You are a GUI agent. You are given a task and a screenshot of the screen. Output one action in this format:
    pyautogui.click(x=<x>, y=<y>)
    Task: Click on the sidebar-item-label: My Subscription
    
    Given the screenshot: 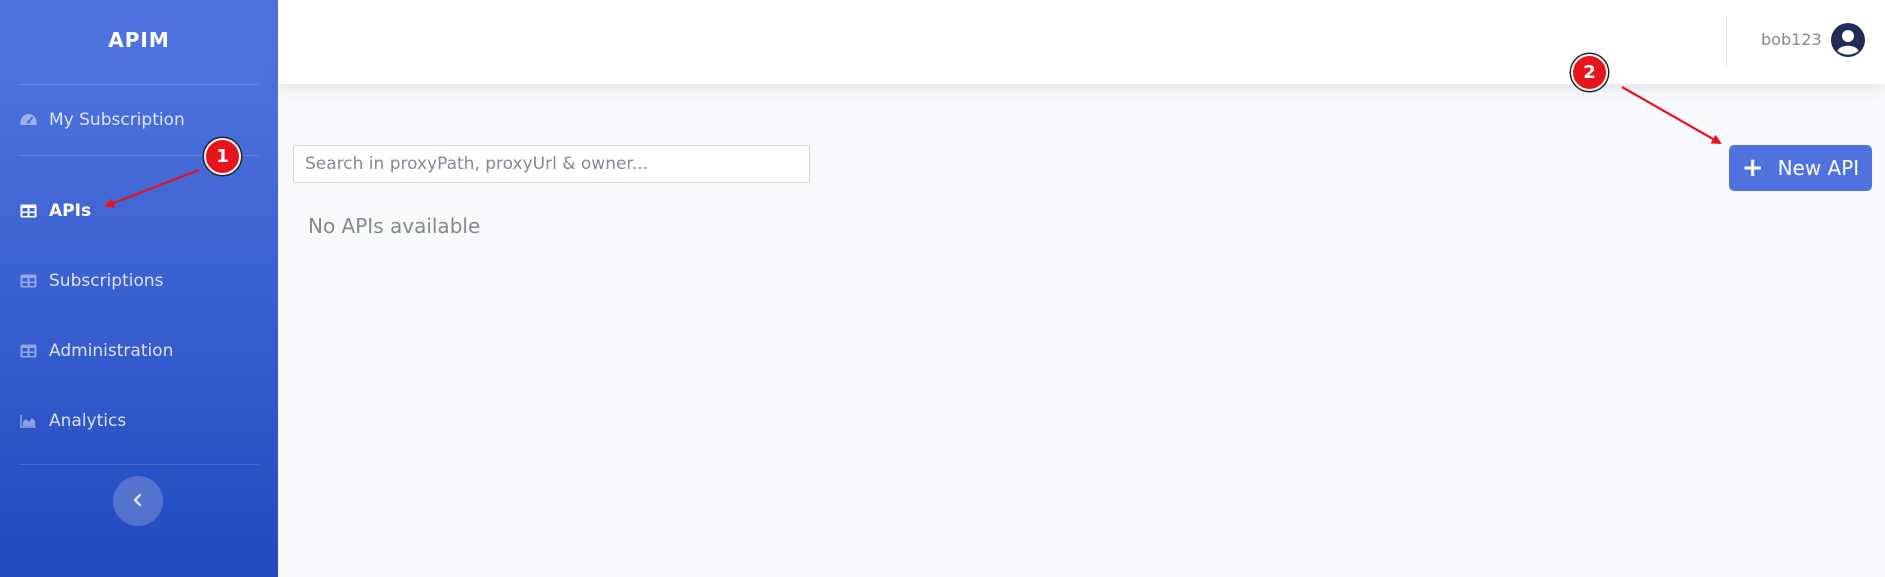 What is the action you would take?
    pyautogui.click(x=117, y=120)
    